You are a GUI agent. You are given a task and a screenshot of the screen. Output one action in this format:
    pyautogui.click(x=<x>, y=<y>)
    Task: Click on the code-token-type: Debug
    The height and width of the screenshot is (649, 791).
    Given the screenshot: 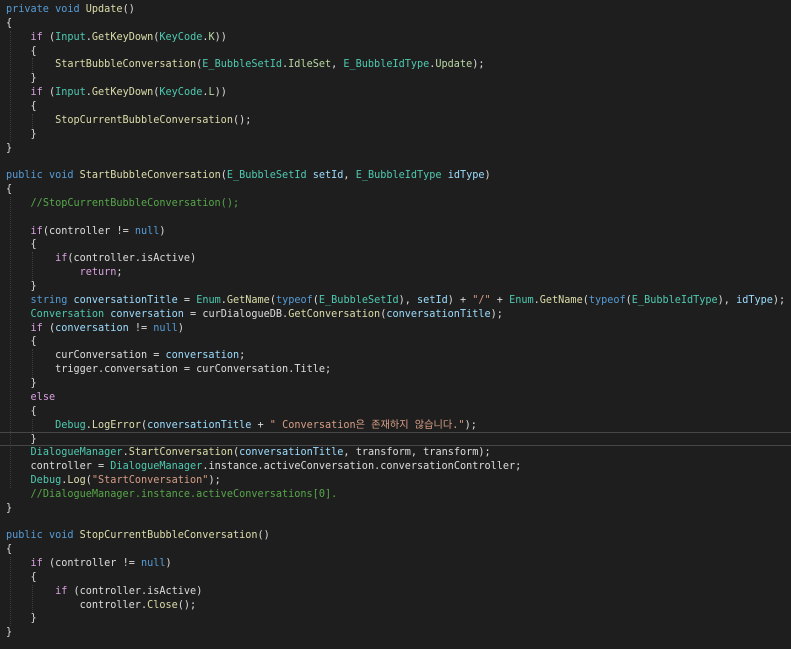 What is the action you would take?
    pyautogui.click(x=70, y=425)
    